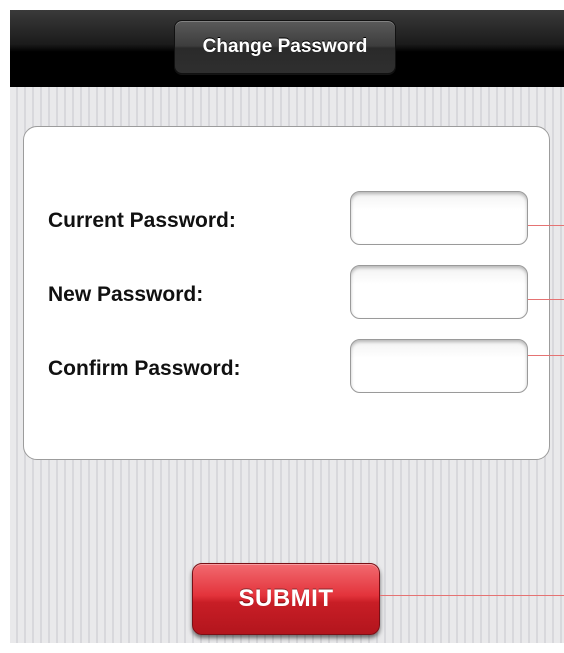  Describe the element at coordinates (439, 292) in the screenshot. I see `new-password-input` at that location.